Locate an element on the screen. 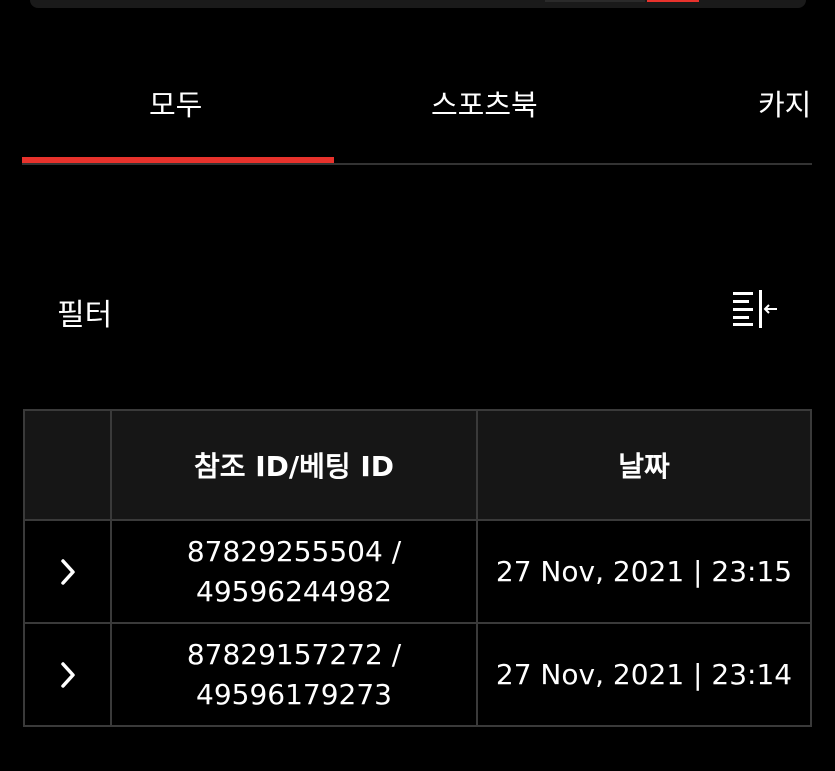 This screenshot has width=835, height=771. ref-bet-id-cell: 87829157272 / 49596179273 is located at coordinates (294, 674).